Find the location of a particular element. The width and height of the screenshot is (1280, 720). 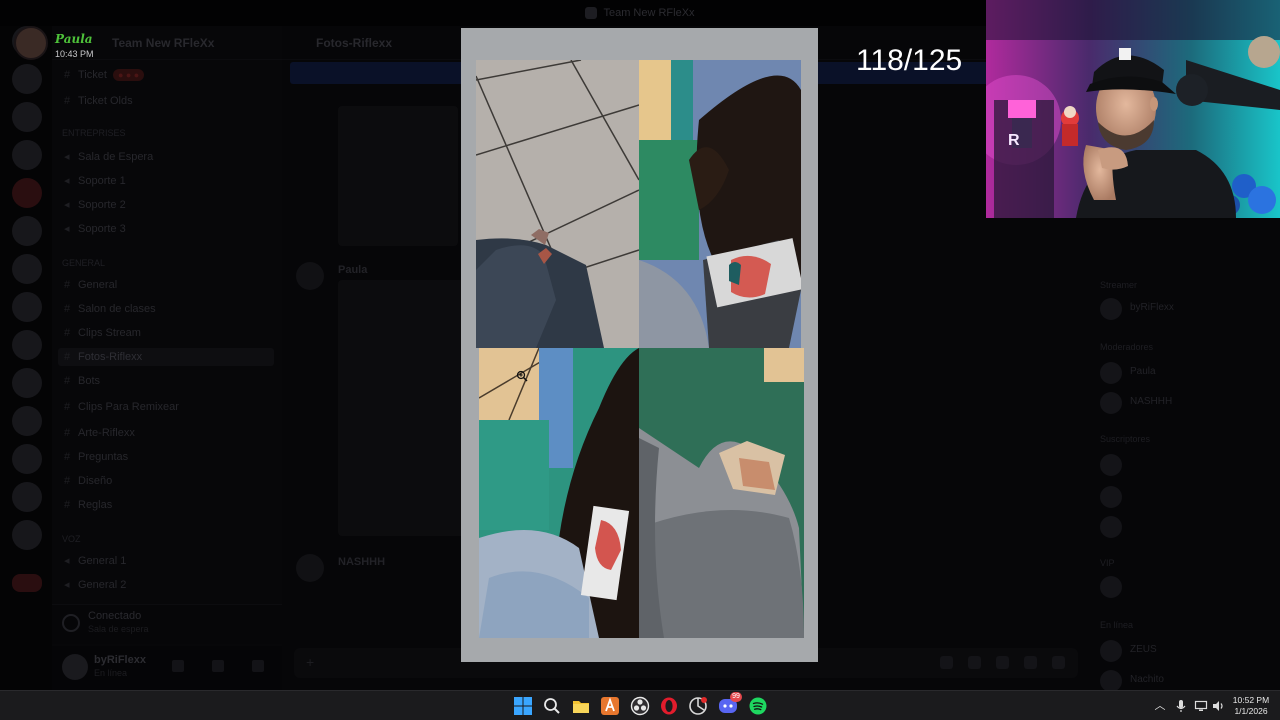

channel-item-active: # Fotos-Riflexx is located at coordinates (166, 357).